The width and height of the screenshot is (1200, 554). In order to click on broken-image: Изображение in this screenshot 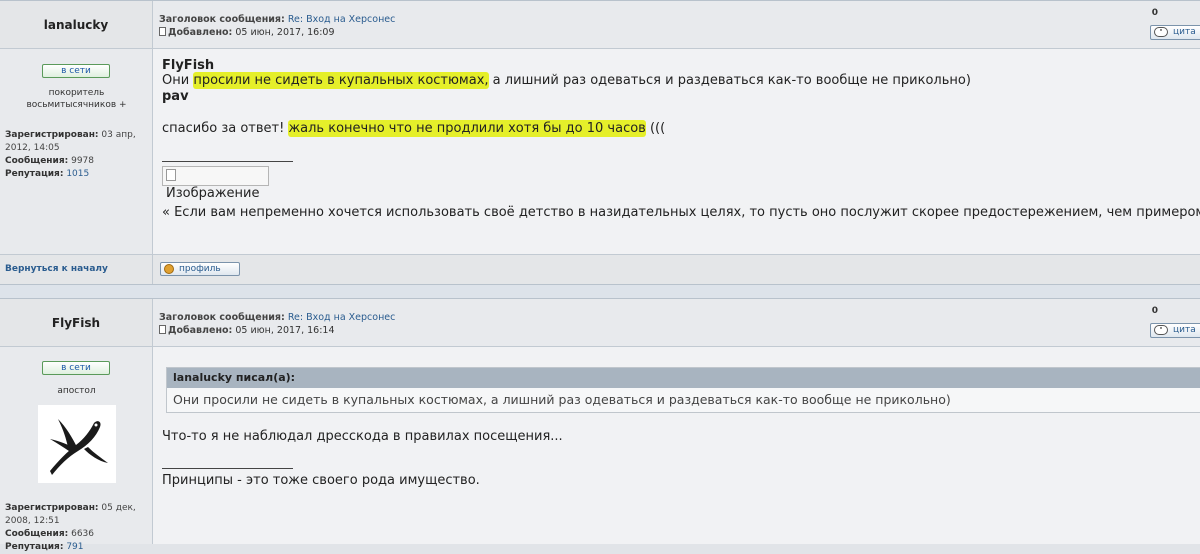, I will do `click(215, 183)`.